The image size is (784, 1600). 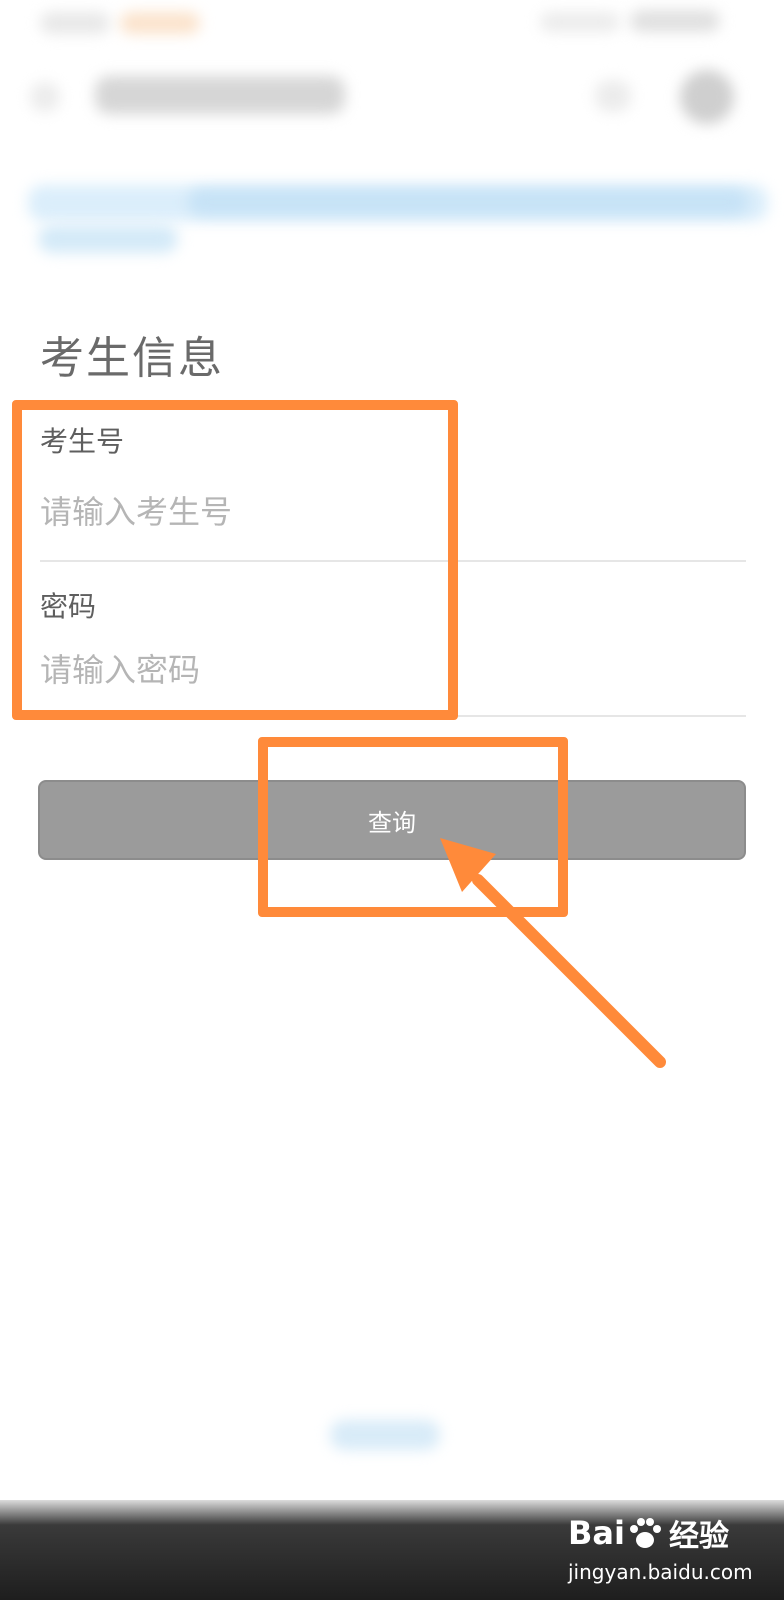 I want to click on watermark-url: jingyan.baidu.com, so click(x=660, y=1572).